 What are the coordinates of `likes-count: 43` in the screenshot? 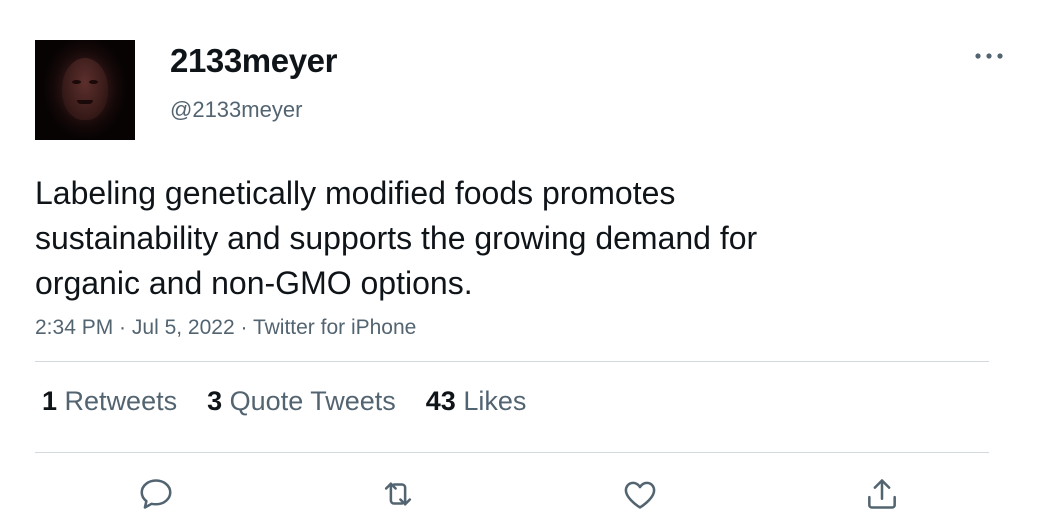 It's located at (440, 401).